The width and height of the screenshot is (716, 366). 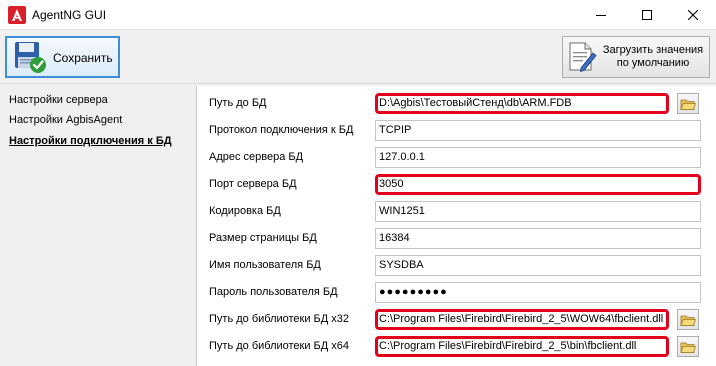 What do you see at coordinates (265, 265) in the screenshot?
I see `username-label: Имя пользователя БД` at bounding box center [265, 265].